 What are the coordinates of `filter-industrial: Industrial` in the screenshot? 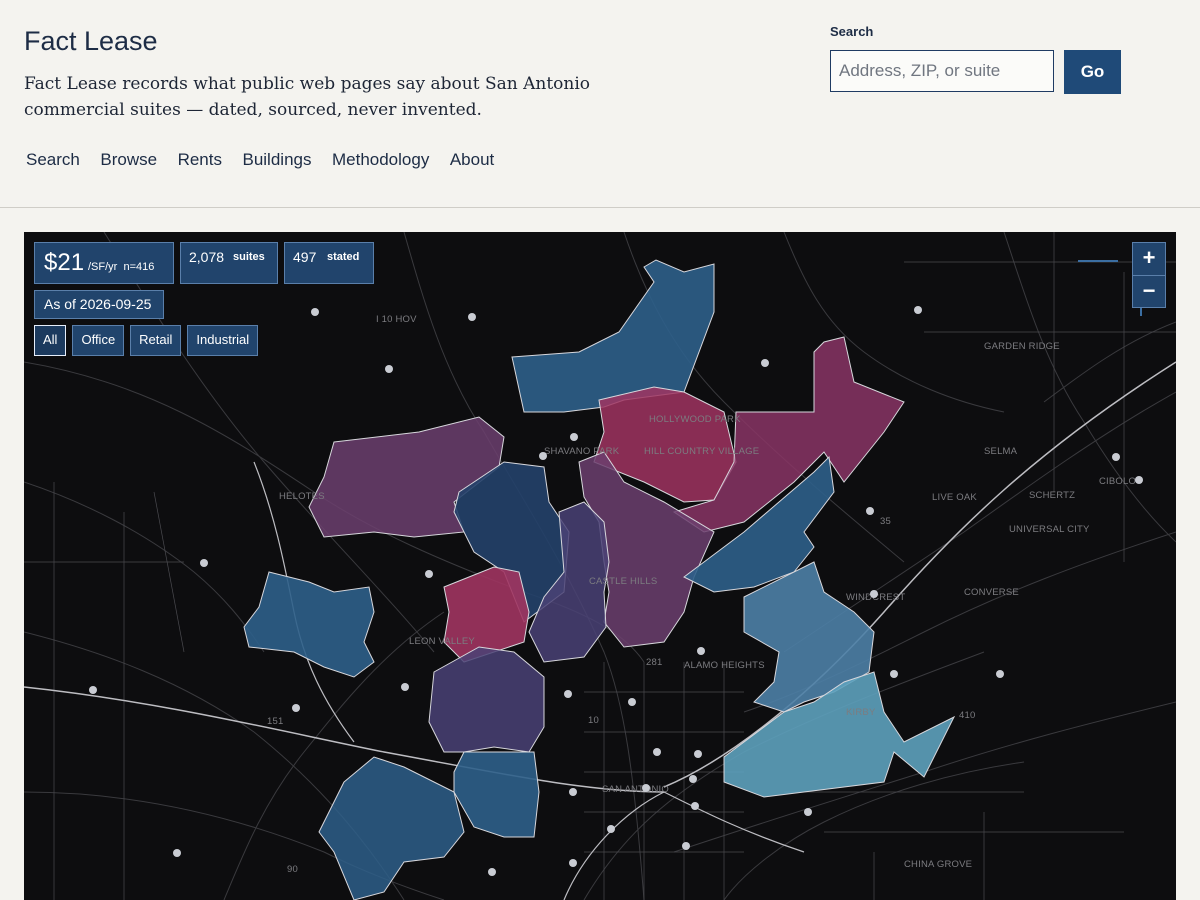 It's located at (223, 340).